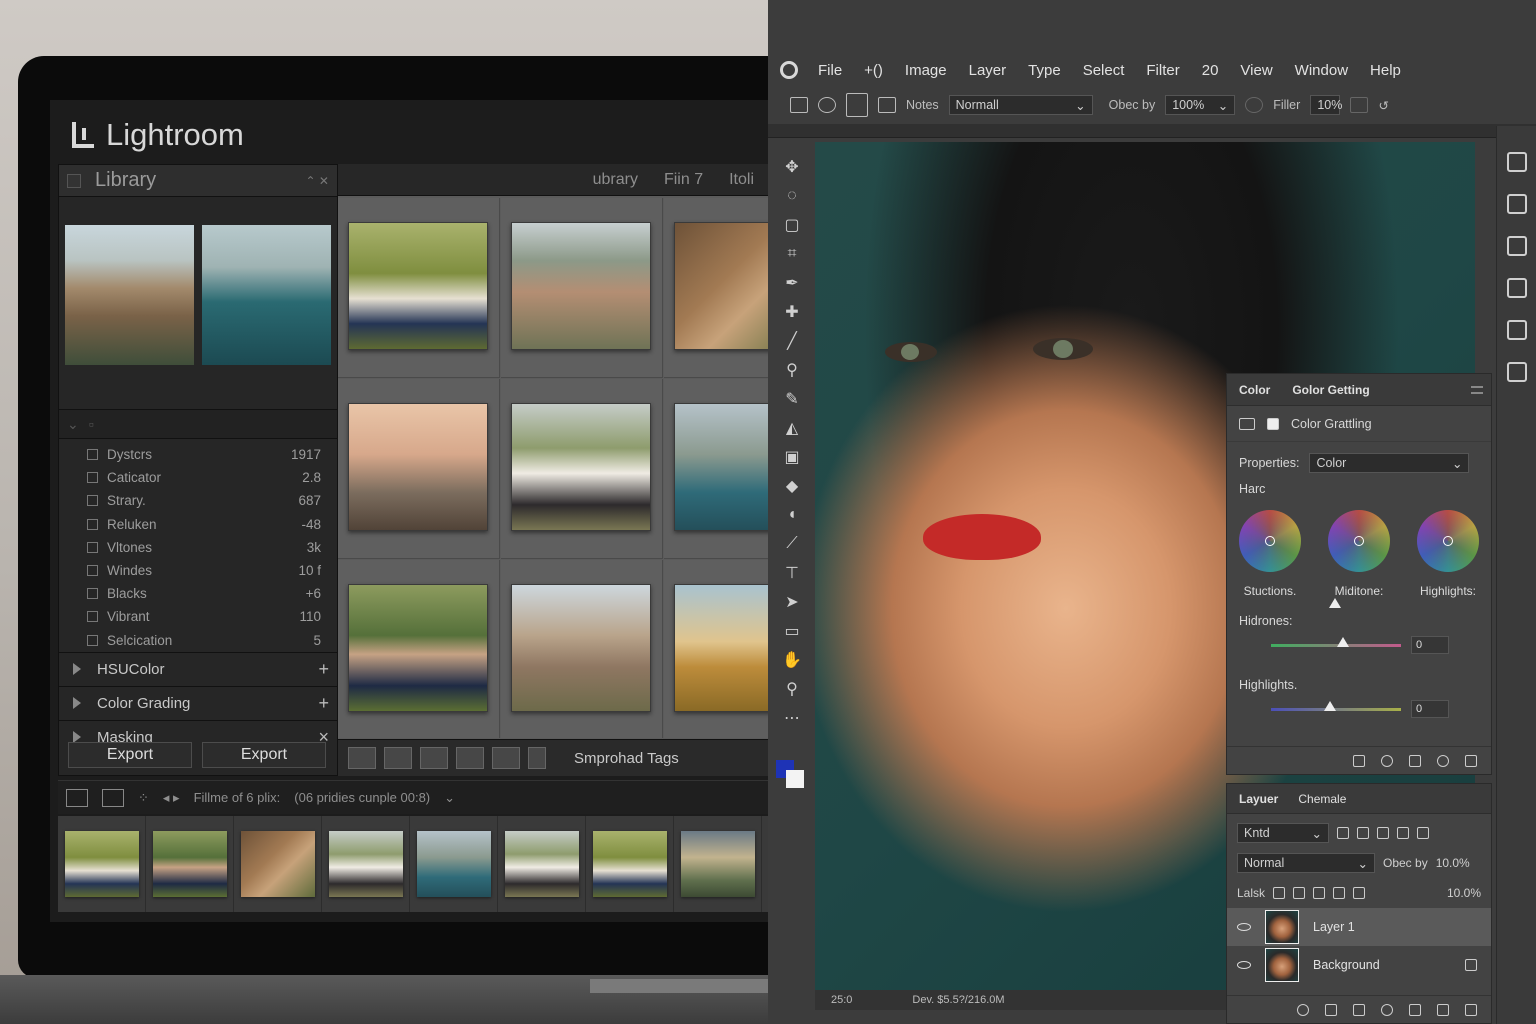 This screenshot has width=1536, height=1024. I want to click on move-tool-icon: ✥, so click(792, 167).